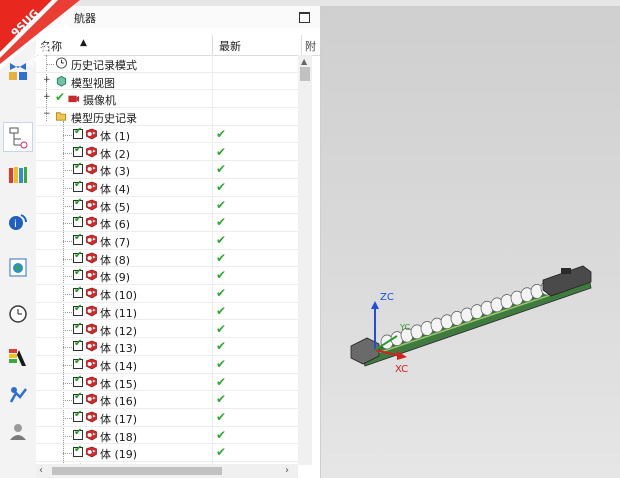 This screenshot has width=620, height=478. I want to click on tree-node-body: 体 (13) ✔, so click(167, 347).